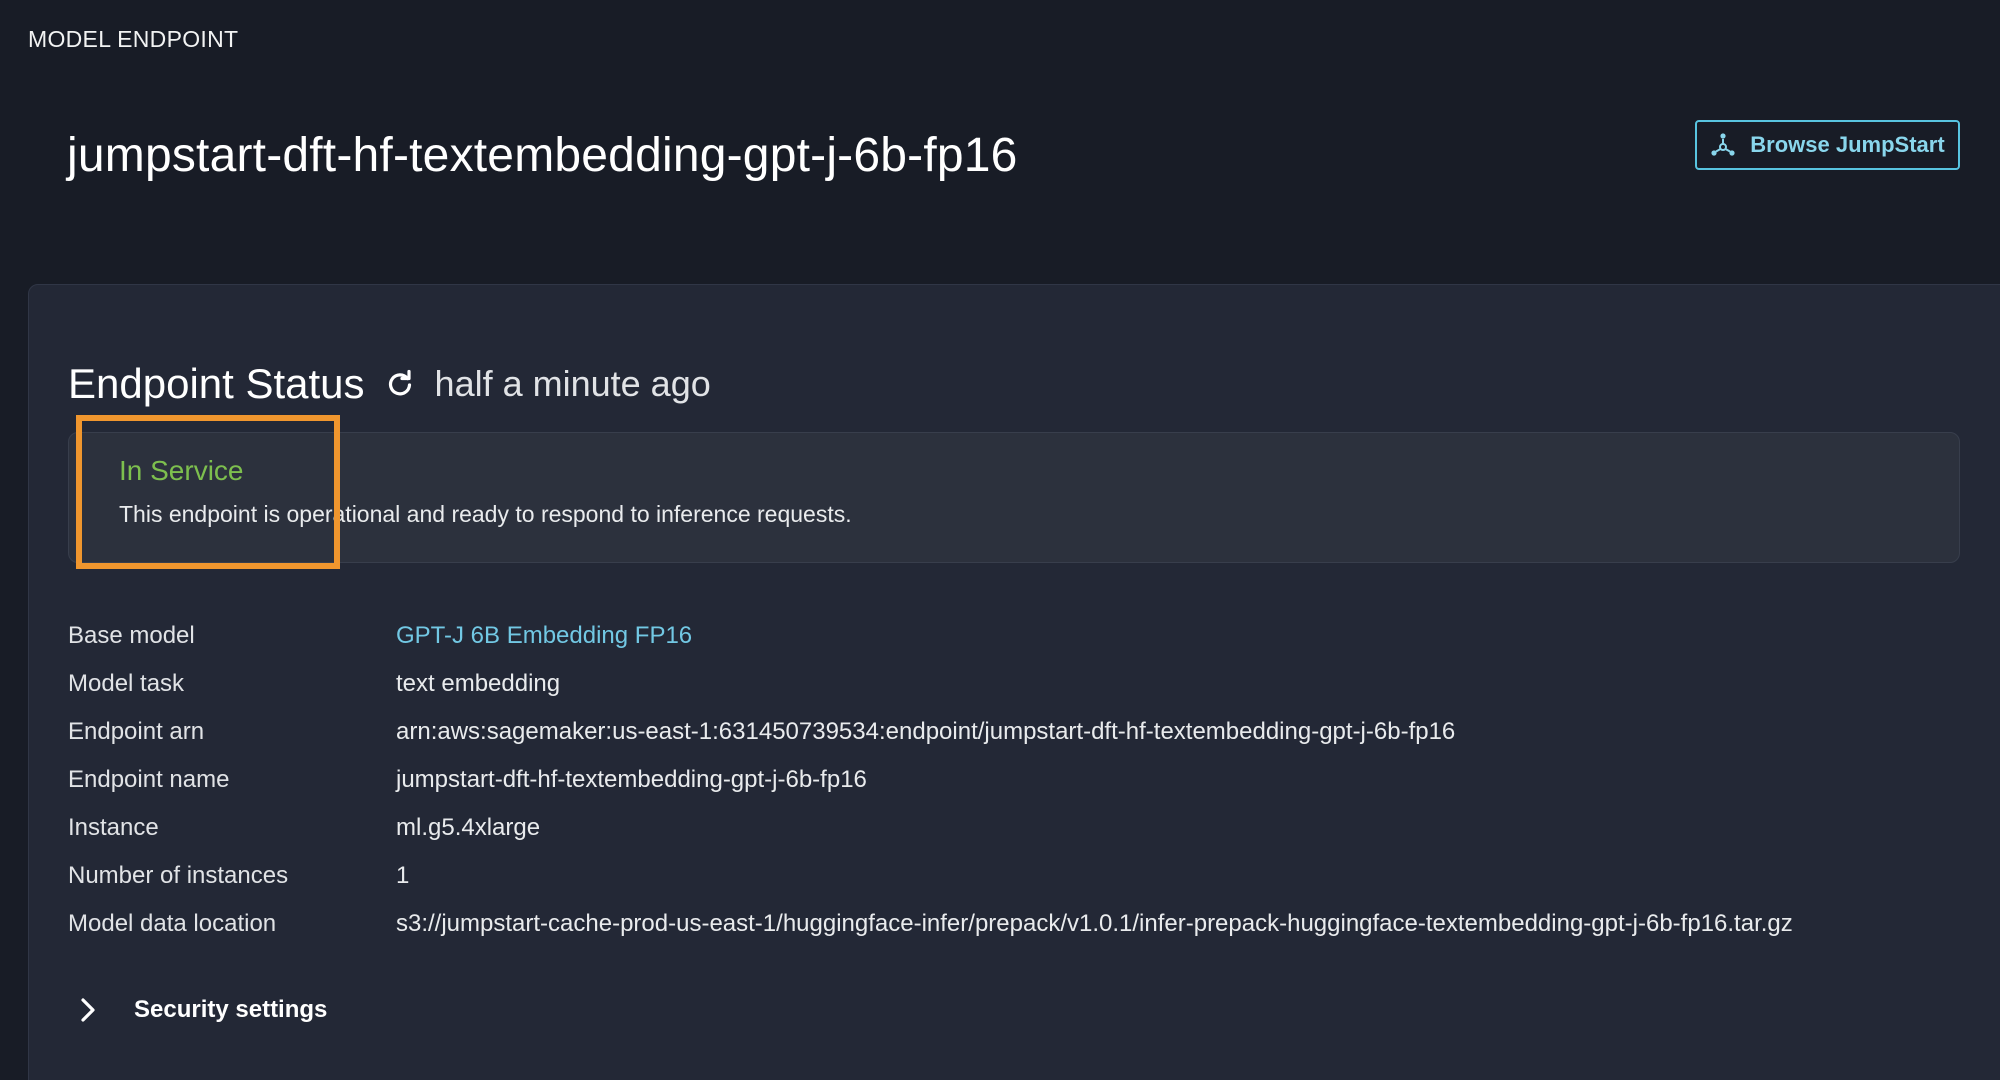 The height and width of the screenshot is (1080, 2000). What do you see at coordinates (178, 875) in the screenshot?
I see `detail-label-number-of-instances: Number of instances` at bounding box center [178, 875].